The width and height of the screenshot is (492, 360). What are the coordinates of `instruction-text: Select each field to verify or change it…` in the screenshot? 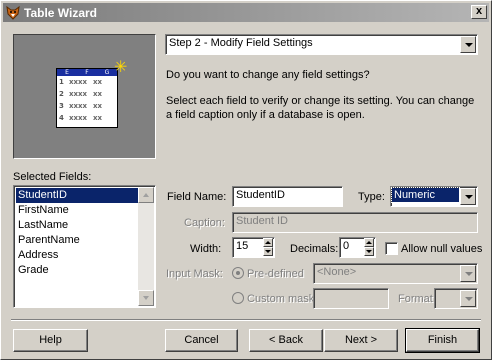 It's located at (320, 108).